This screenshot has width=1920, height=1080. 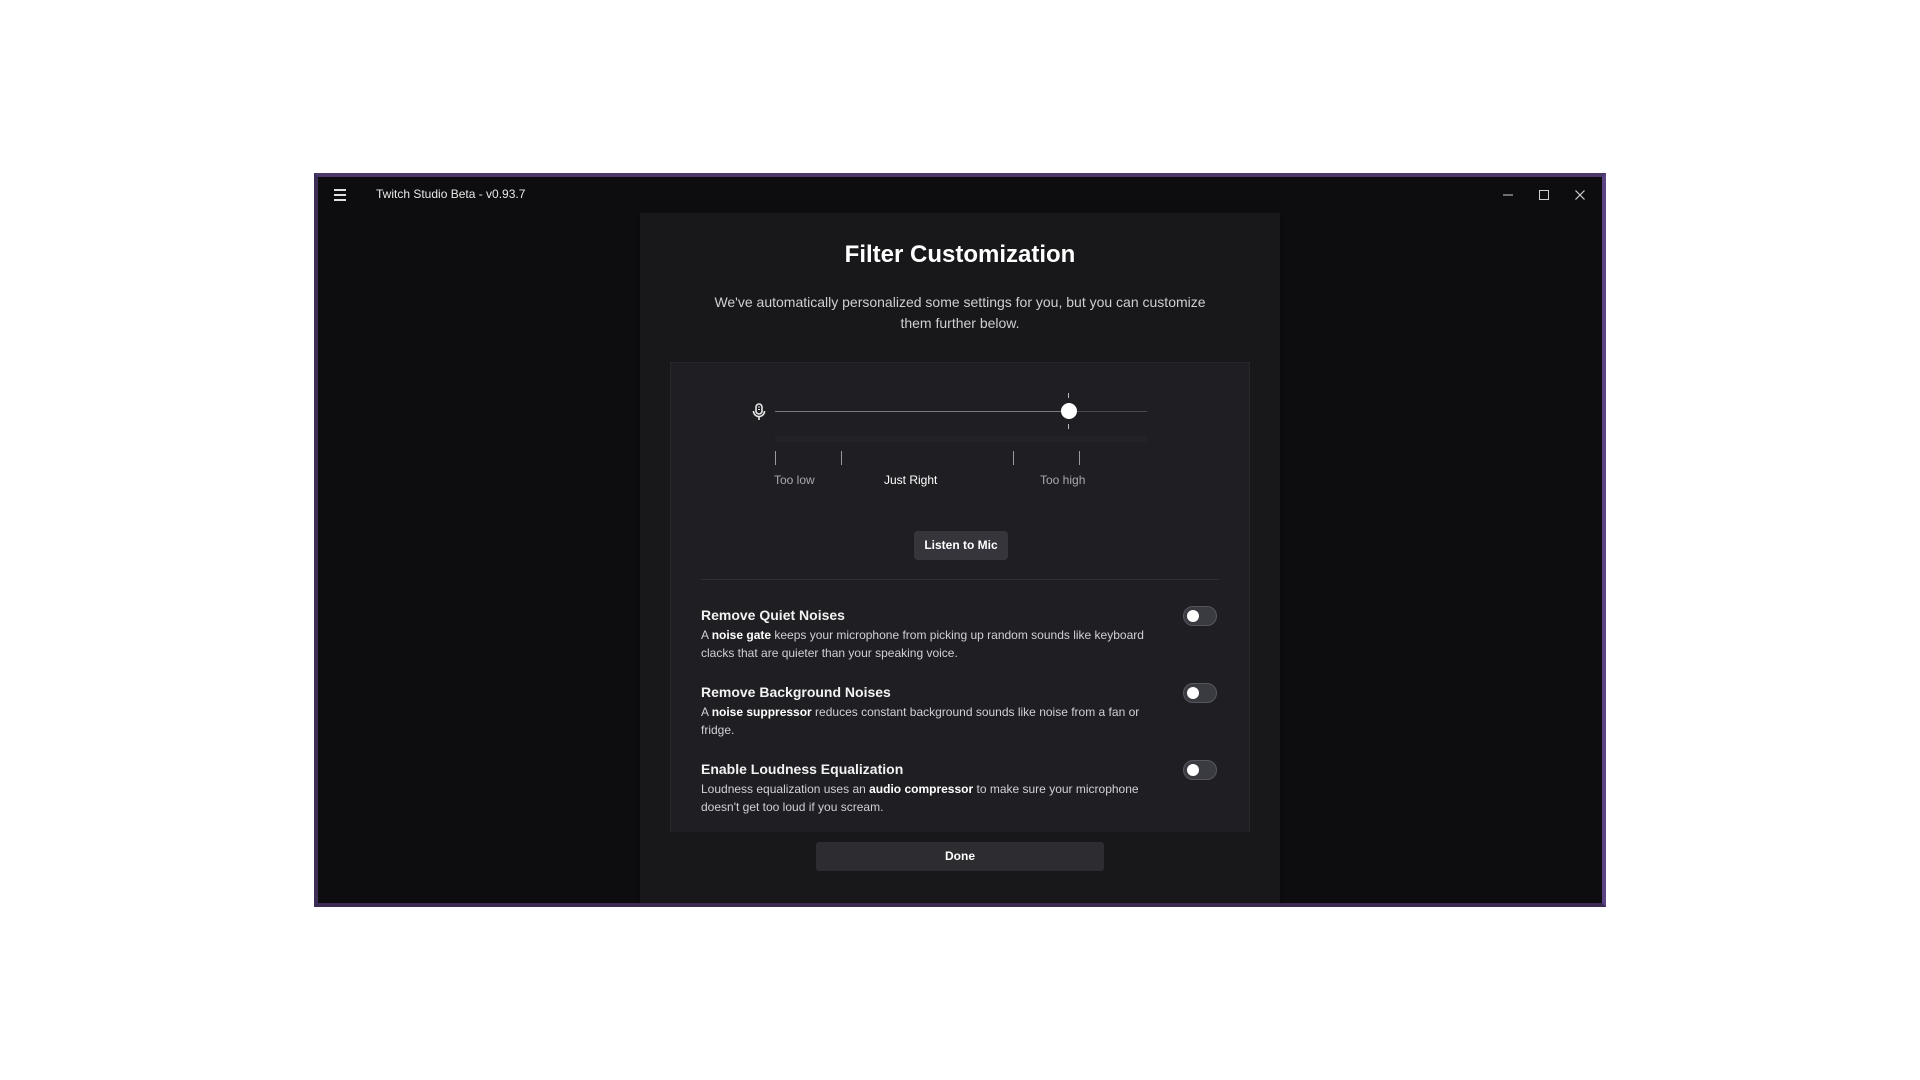 What do you see at coordinates (802, 769) in the screenshot?
I see `option-title: Enable Loudness Equalization` at bounding box center [802, 769].